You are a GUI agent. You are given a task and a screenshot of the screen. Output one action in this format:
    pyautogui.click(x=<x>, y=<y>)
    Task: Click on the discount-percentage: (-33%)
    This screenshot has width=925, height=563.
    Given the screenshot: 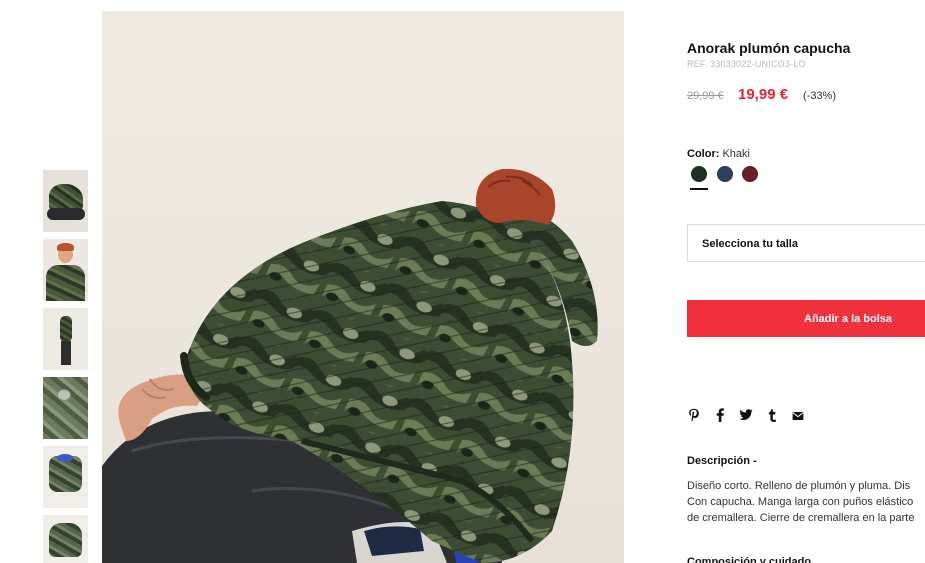 What is the action you would take?
    pyautogui.click(x=820, y=96)
    